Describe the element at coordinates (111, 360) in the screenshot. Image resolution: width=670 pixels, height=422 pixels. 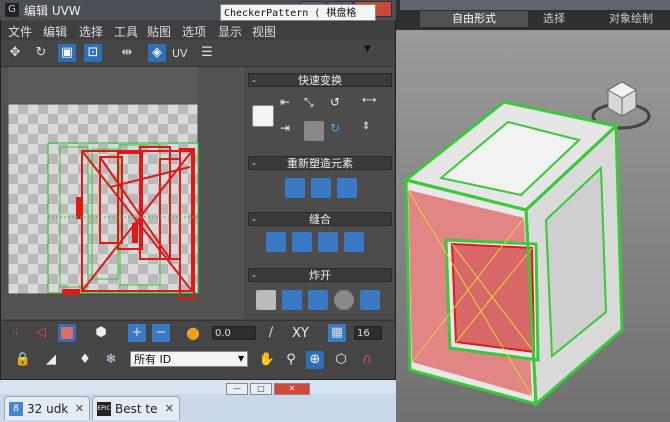
I see `freeze-icon: ❄` at that location.